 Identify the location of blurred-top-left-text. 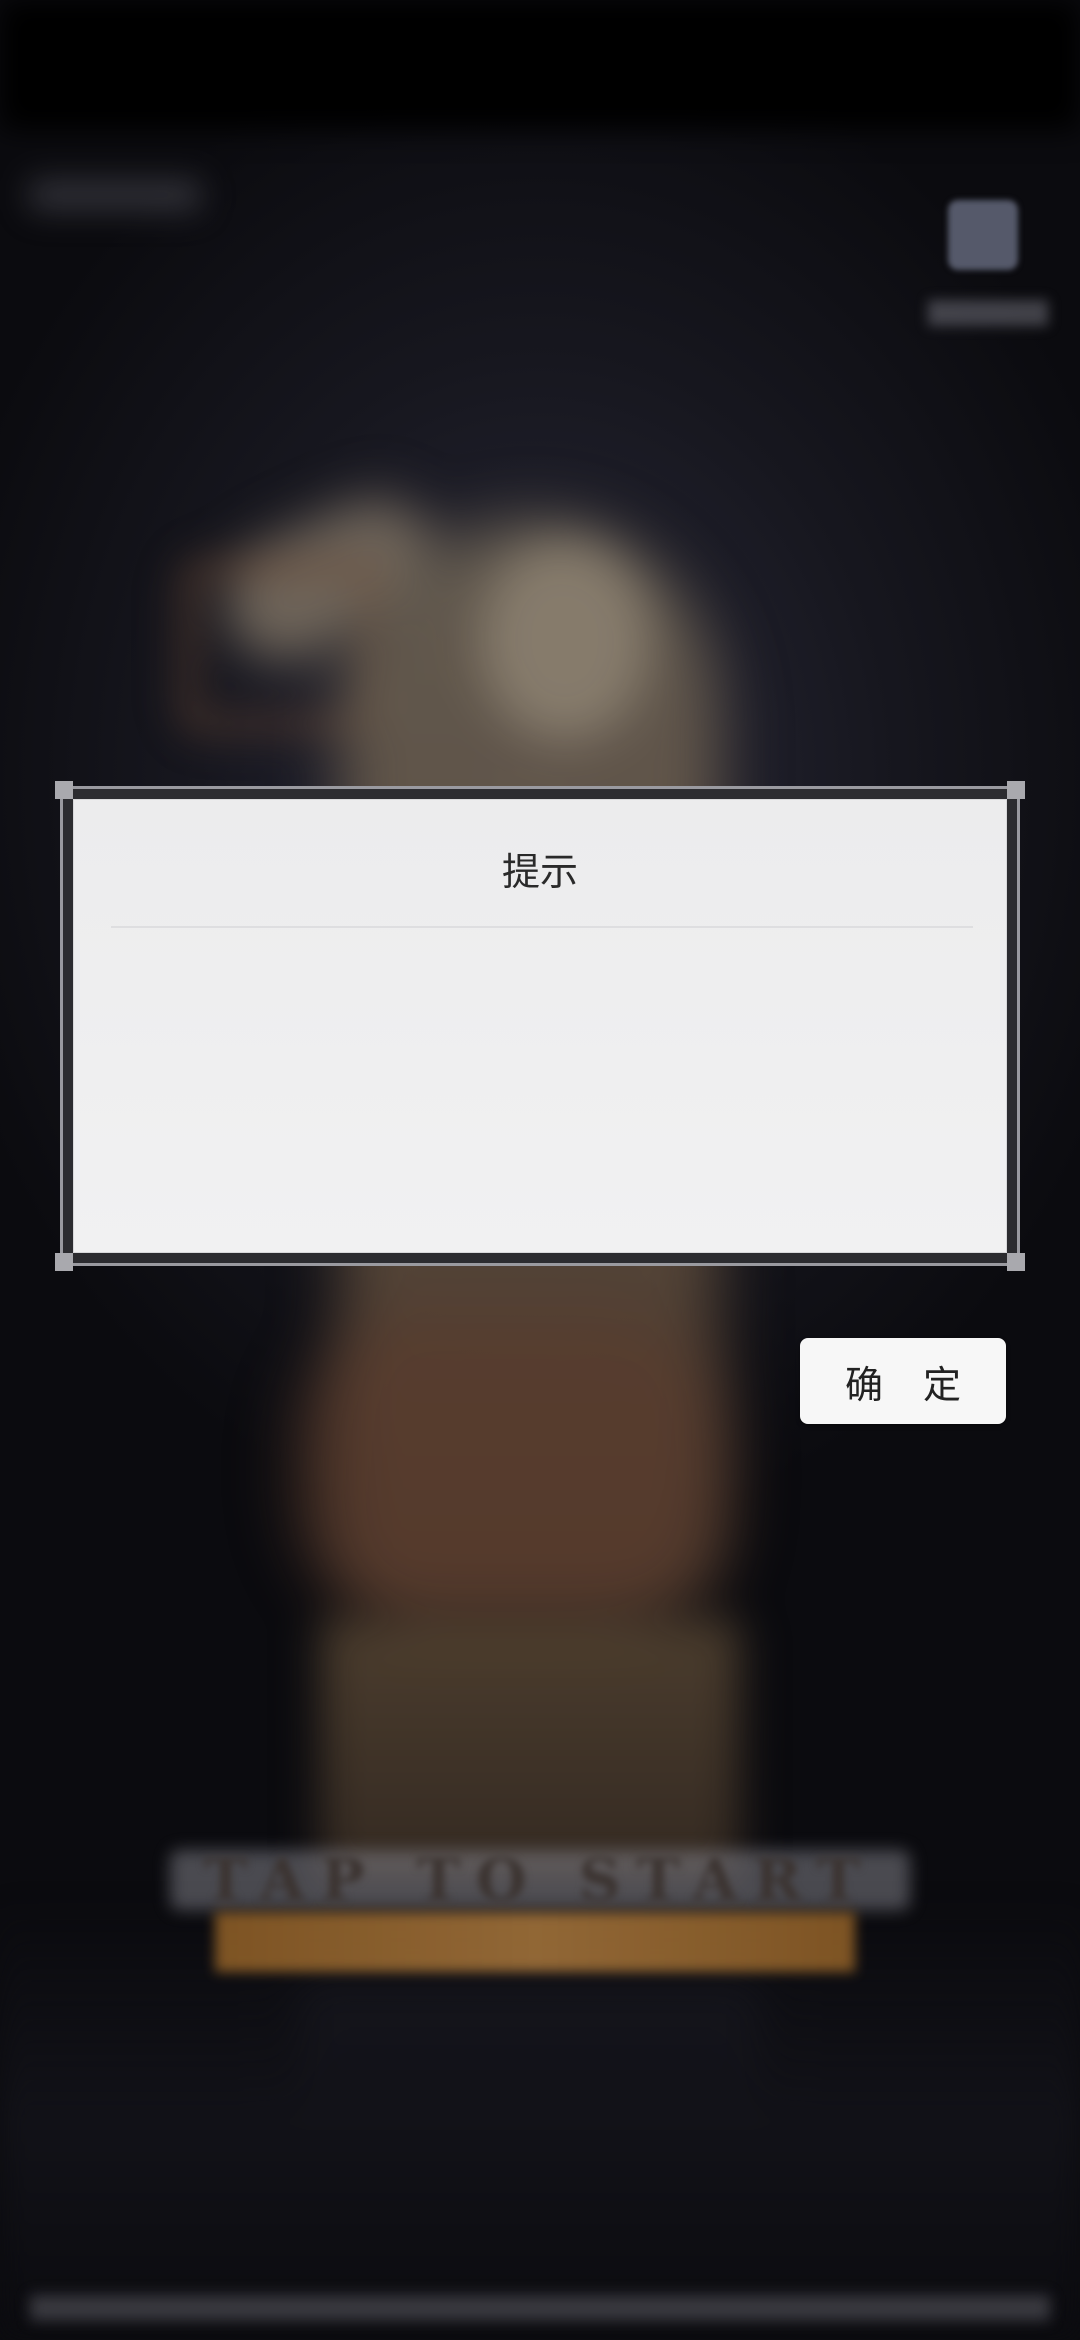
(115, 195).